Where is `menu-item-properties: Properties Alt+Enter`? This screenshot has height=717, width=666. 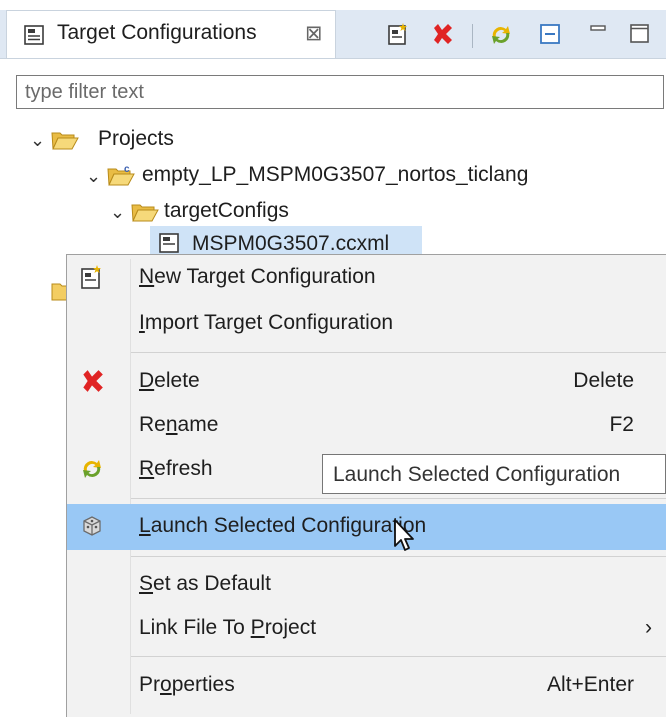
menu-item-properties: Properties Alt+Enter is located at coordinates (366, 686).